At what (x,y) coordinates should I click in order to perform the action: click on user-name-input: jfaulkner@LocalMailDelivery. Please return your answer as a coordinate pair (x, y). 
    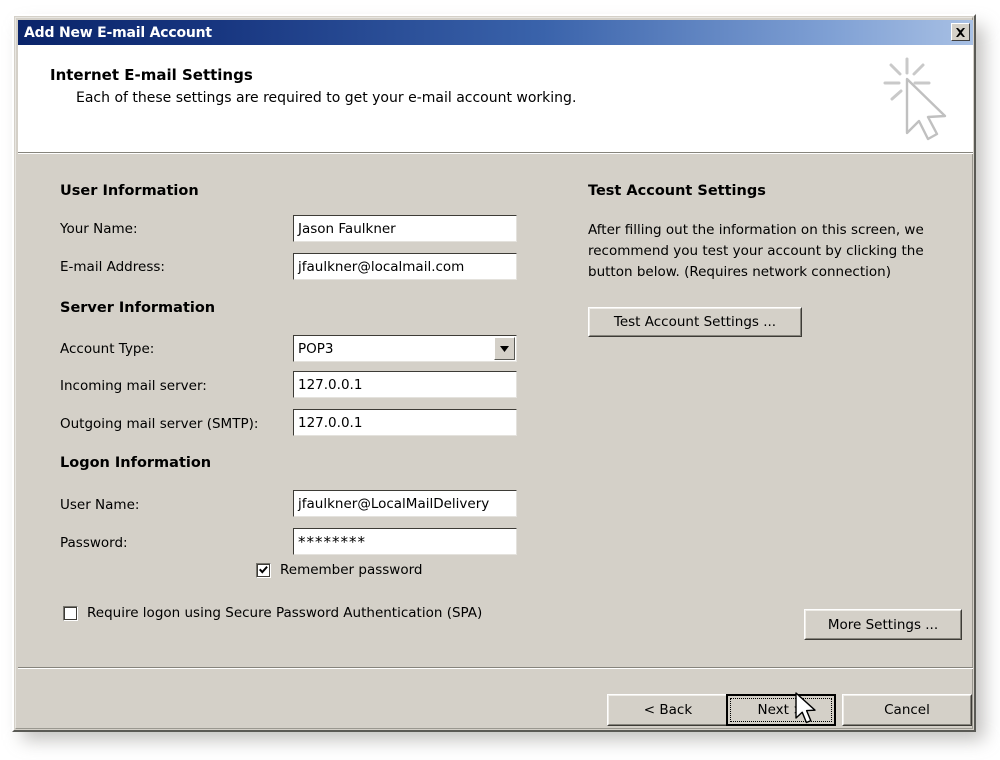
    Looking at the image, I should click on (405, 503).